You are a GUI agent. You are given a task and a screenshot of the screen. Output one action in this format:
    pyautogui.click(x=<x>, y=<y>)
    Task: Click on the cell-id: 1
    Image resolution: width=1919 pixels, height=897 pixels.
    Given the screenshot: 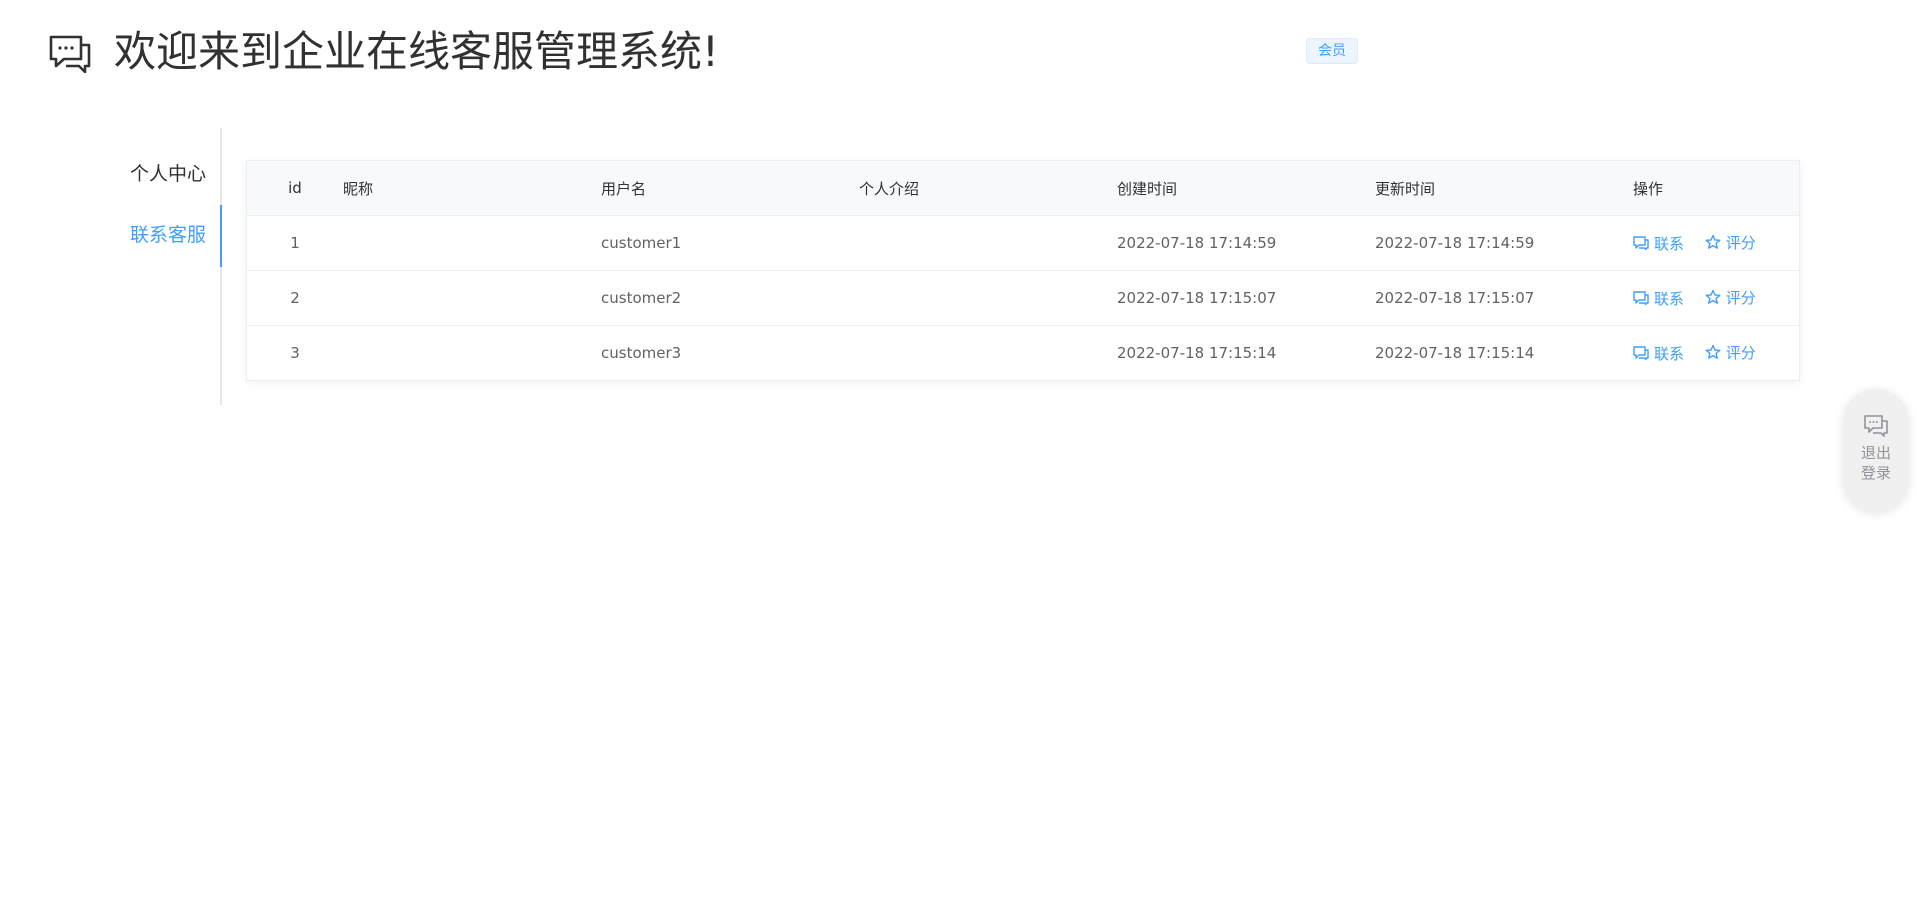 What is the action you would take?
    pyautogui.click(x=295, y=243)
    